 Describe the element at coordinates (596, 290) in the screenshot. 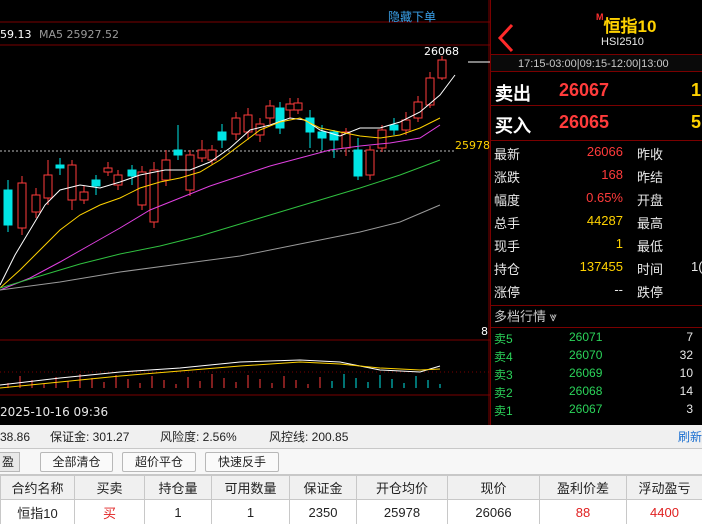

I see `quote-stat-row: 涨停 -- 跌停` at that location.